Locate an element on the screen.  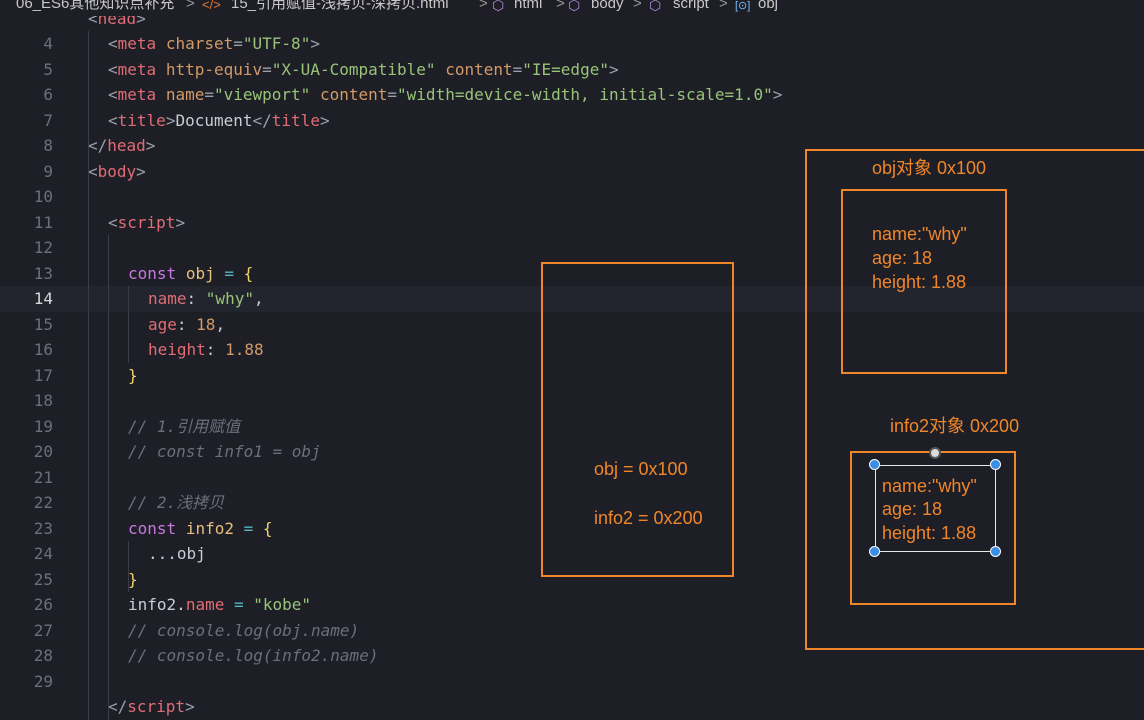
code-text: name: "why", is located at coordinates (206, 298).